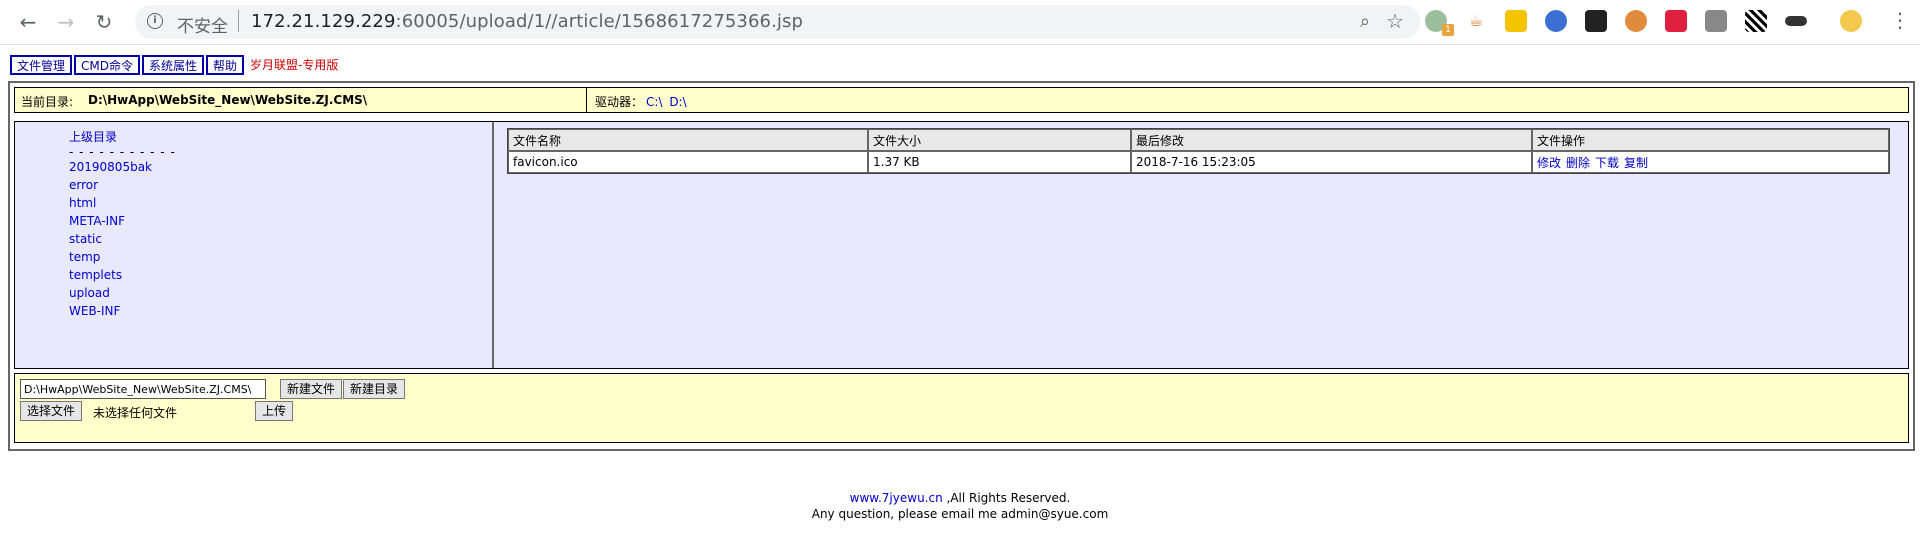 Image resolution: width=1920 pixels, height=541 pixels. I want to click on brand-label: 岁月联盟-专用版, so click(294, 65).